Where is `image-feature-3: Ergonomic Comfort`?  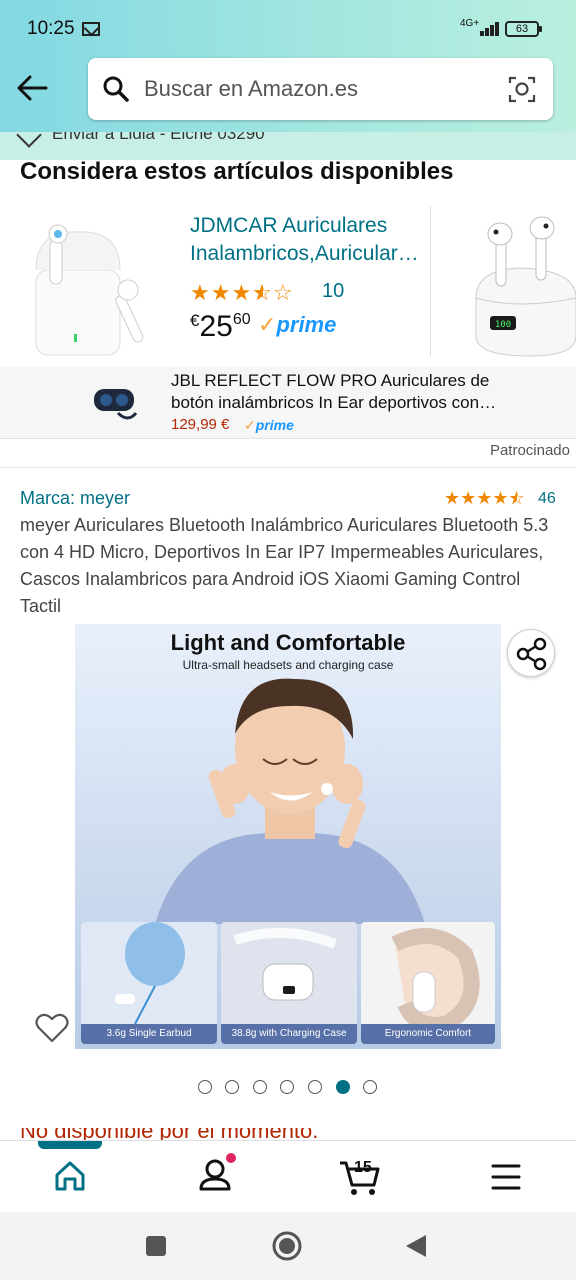 image-feature-3: Ergonomic Comfort is located at coordinates (428, 983).